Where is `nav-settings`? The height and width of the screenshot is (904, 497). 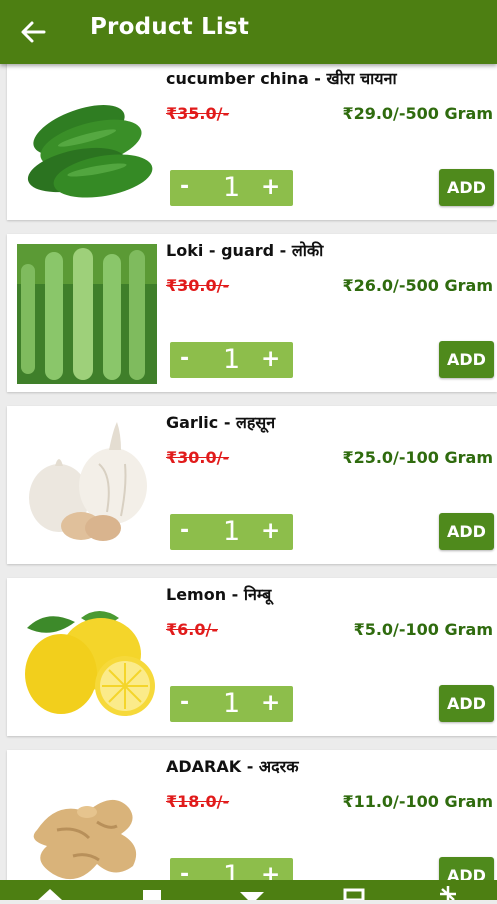
nav-settings is located at coordinates (448, 890).